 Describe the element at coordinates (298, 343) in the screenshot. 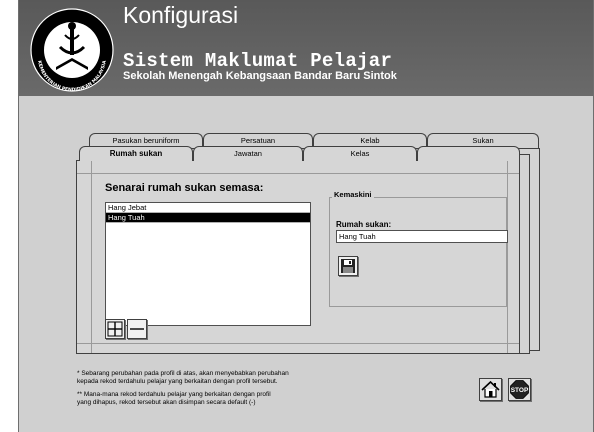

I see `guide-line-bottom` at that location.